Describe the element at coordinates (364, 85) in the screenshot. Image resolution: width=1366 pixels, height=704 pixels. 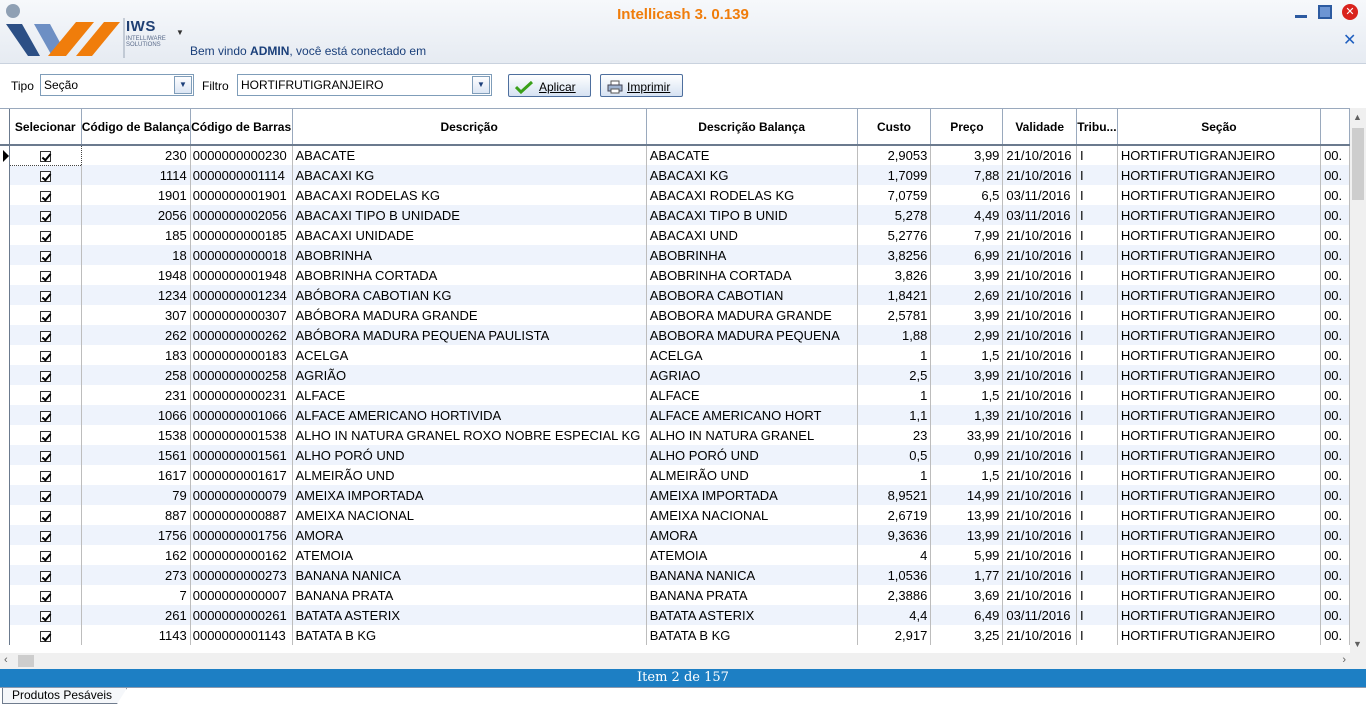
I see `filtro-select: HORTIFRUTIGRANJEIRO ▼` at that location.